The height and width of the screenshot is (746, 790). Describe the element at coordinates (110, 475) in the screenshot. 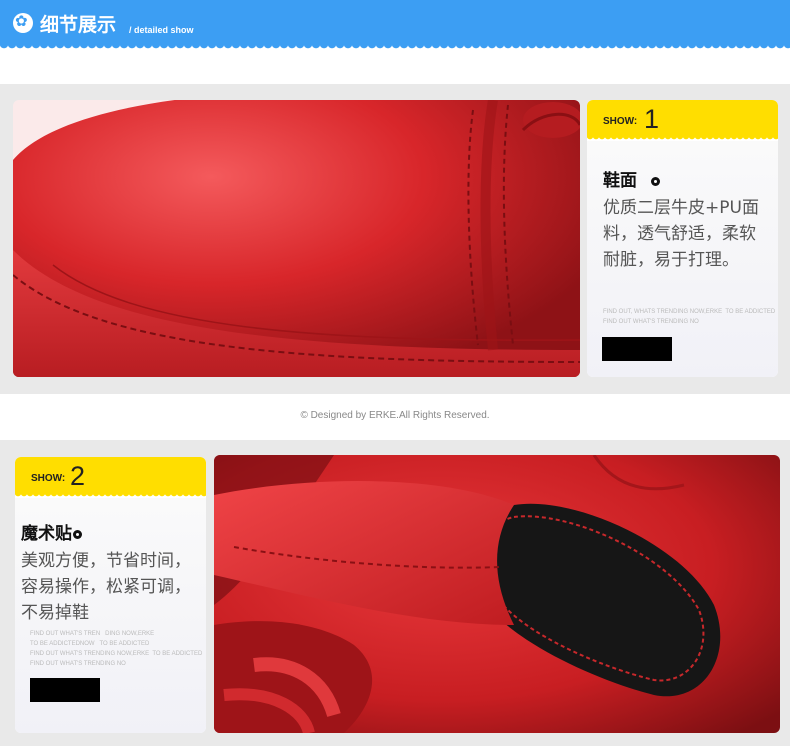

I see `show-tag: SHOW: 2` at that location.